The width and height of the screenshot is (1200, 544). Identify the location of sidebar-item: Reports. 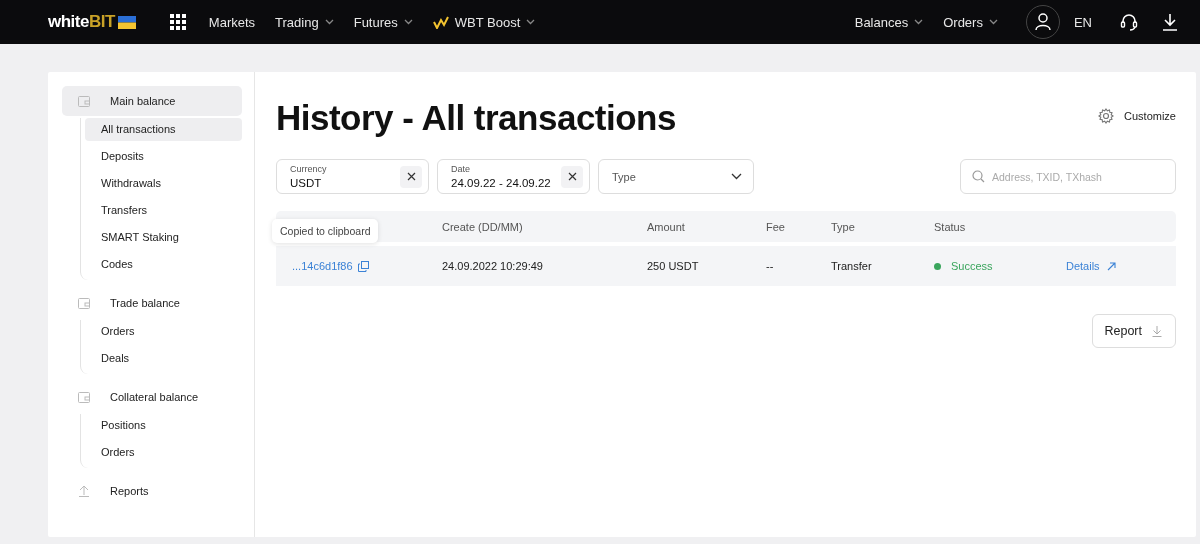
(152, 491).